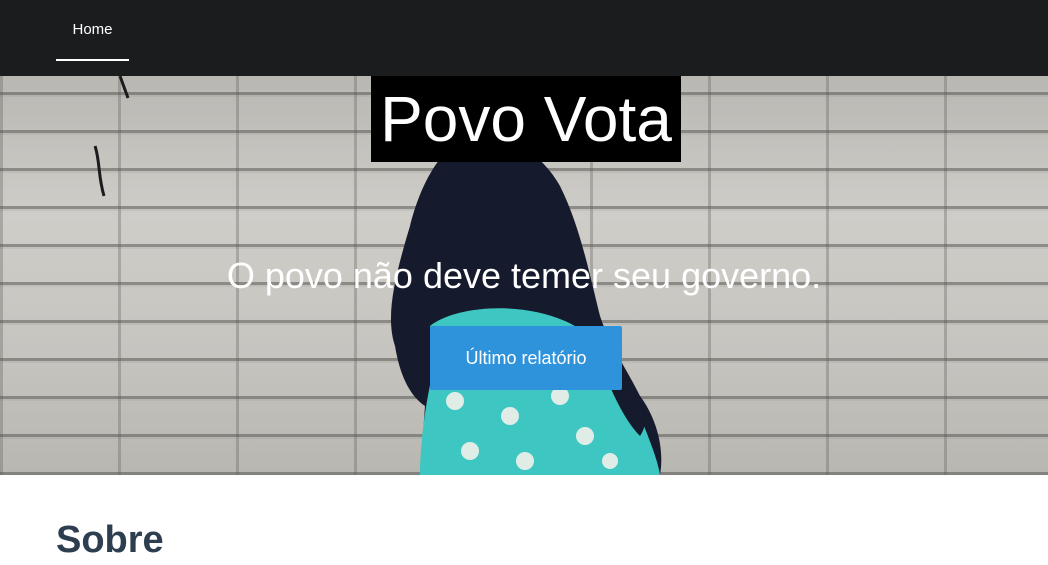 Image resolution: width=1048 pixels, height=565 pixels. I want to click on nav-item-home-label: Home, so click(92, 29).